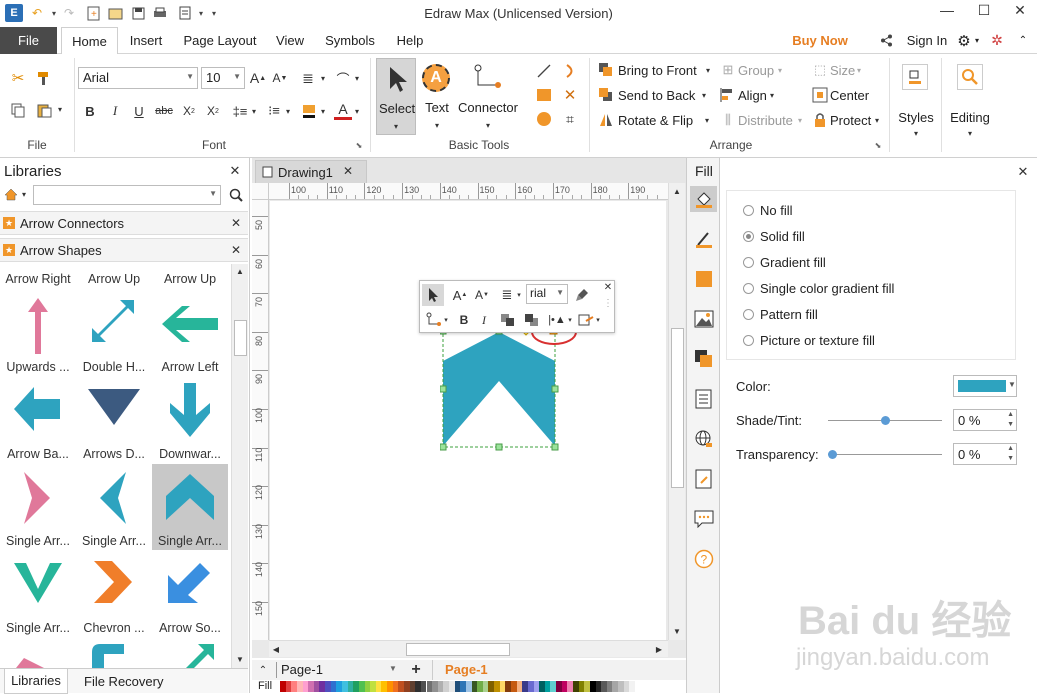 The image size is (1037, 694). What do you see at coordinates (45, 110) in the screenshot?
I see `paste-icon` at bounding box center [45, 110].